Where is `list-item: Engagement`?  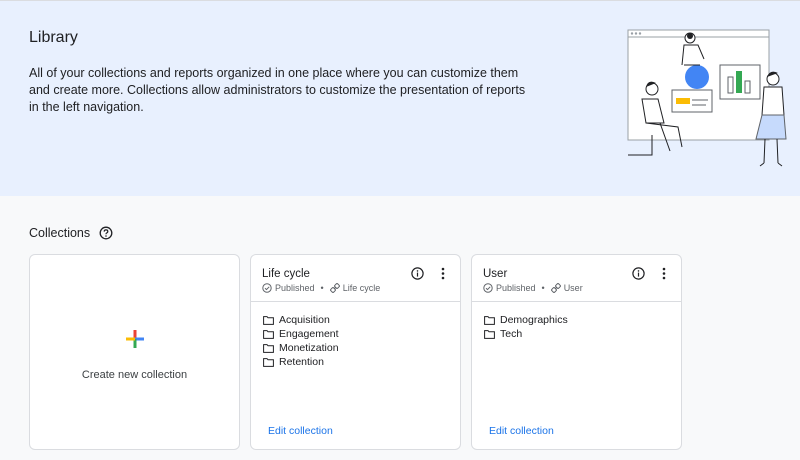
list-item: Engagement is located at coordinates (301, 334).